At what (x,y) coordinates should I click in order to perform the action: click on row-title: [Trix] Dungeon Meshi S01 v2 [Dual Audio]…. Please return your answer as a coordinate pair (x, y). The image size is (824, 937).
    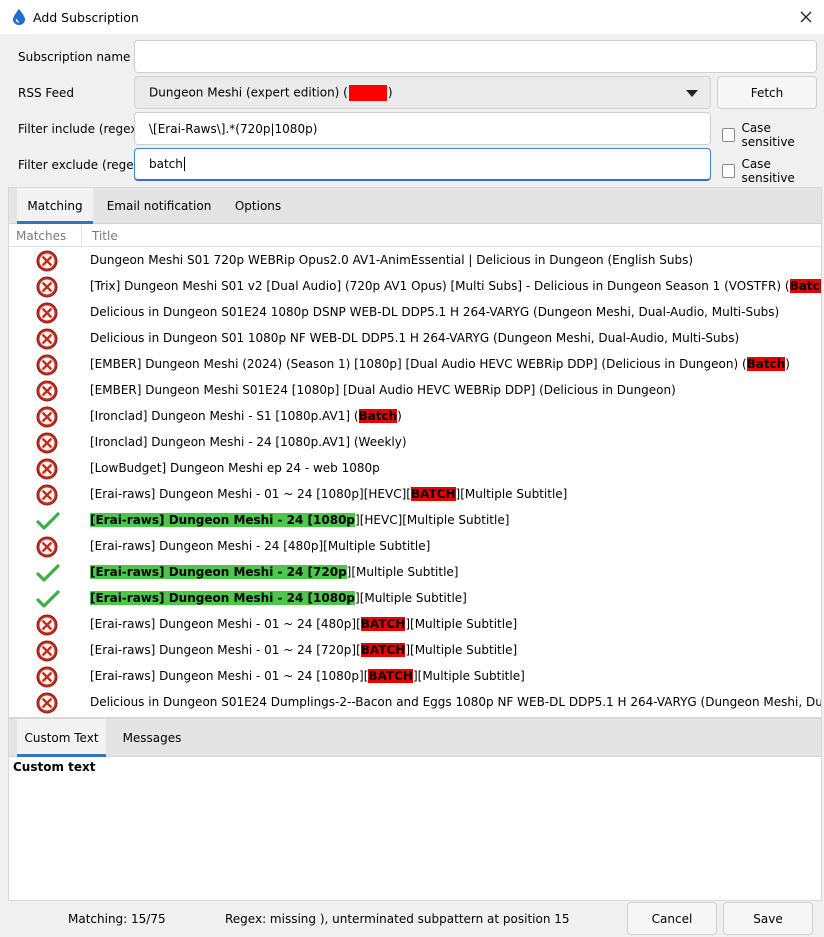
    Looking at the image, I should click on (455, 286).